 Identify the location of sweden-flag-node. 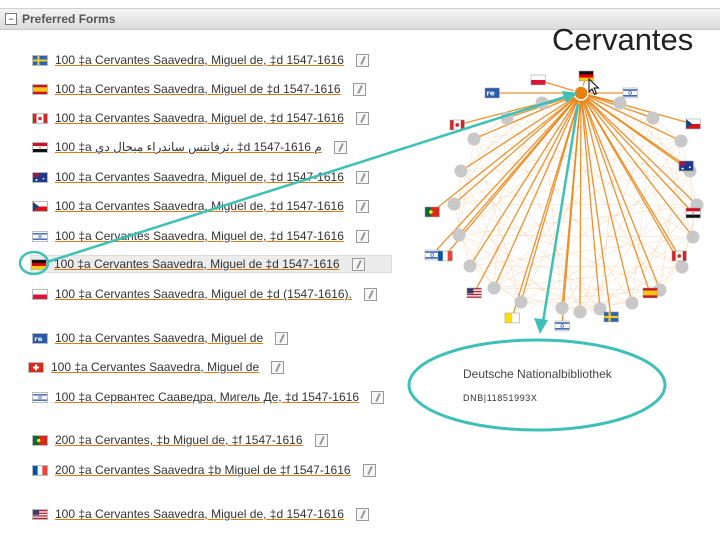
(611, 317).